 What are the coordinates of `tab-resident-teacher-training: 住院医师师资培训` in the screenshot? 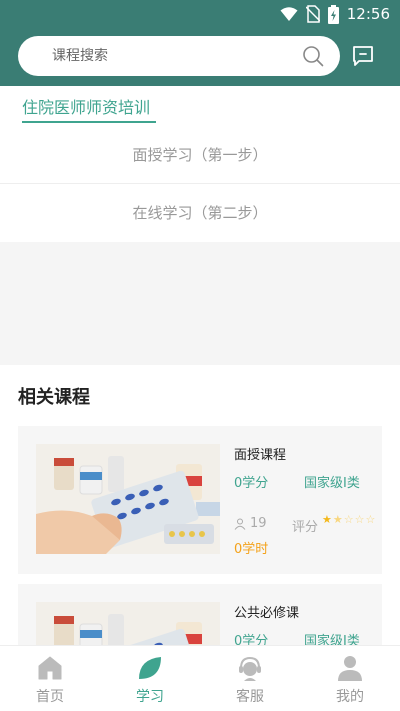 It's located at (86, 106).